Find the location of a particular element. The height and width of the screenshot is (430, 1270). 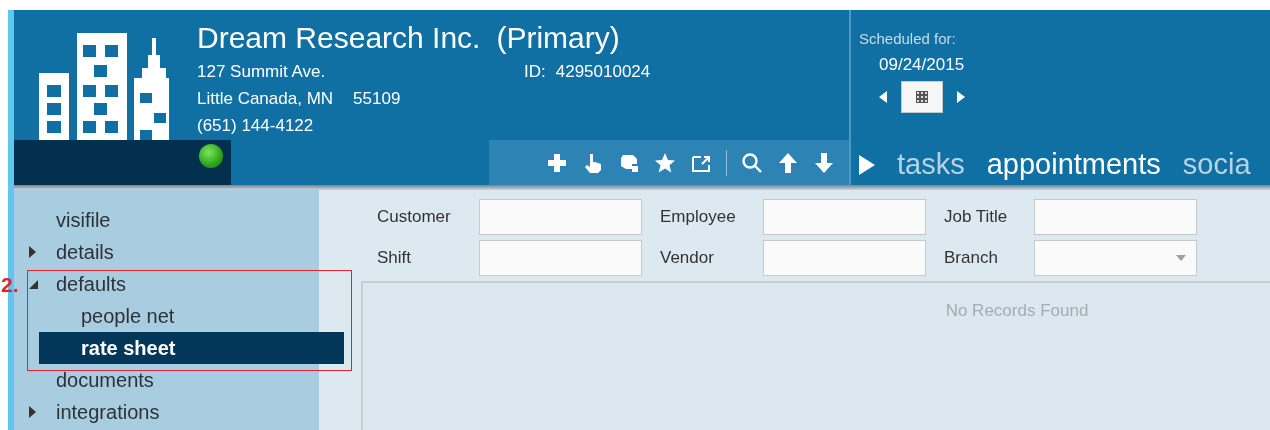

empty-message: No Records Found is located at coordinates (1017, 311).